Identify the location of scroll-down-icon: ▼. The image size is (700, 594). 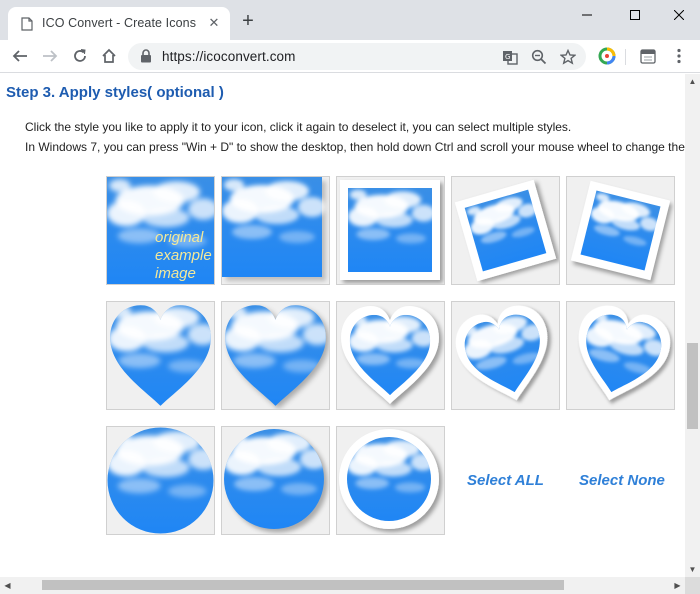
(692, 569).